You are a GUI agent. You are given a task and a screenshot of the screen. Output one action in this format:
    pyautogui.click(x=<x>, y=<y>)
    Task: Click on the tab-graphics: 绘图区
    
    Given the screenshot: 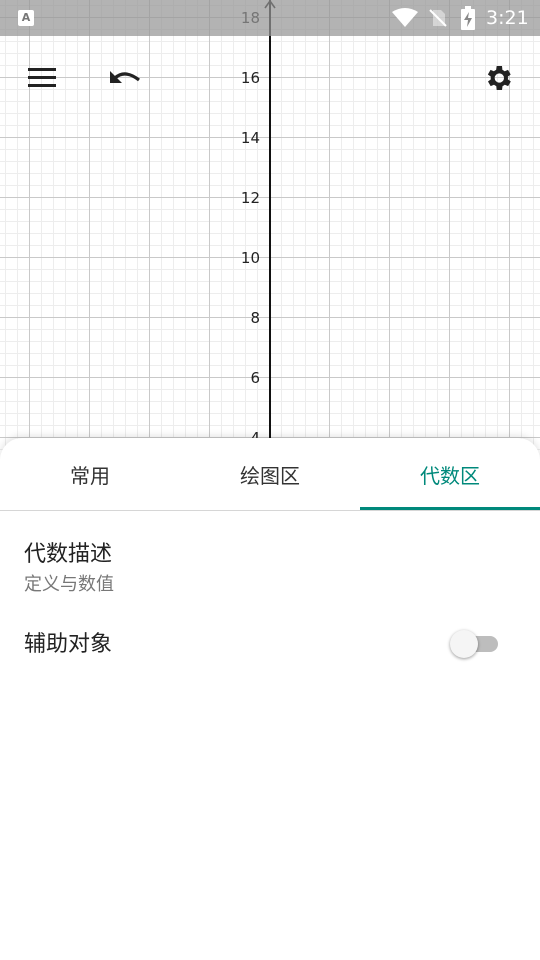 What is the action you would take?
    pyautogui.click(x=270, y=474)
    